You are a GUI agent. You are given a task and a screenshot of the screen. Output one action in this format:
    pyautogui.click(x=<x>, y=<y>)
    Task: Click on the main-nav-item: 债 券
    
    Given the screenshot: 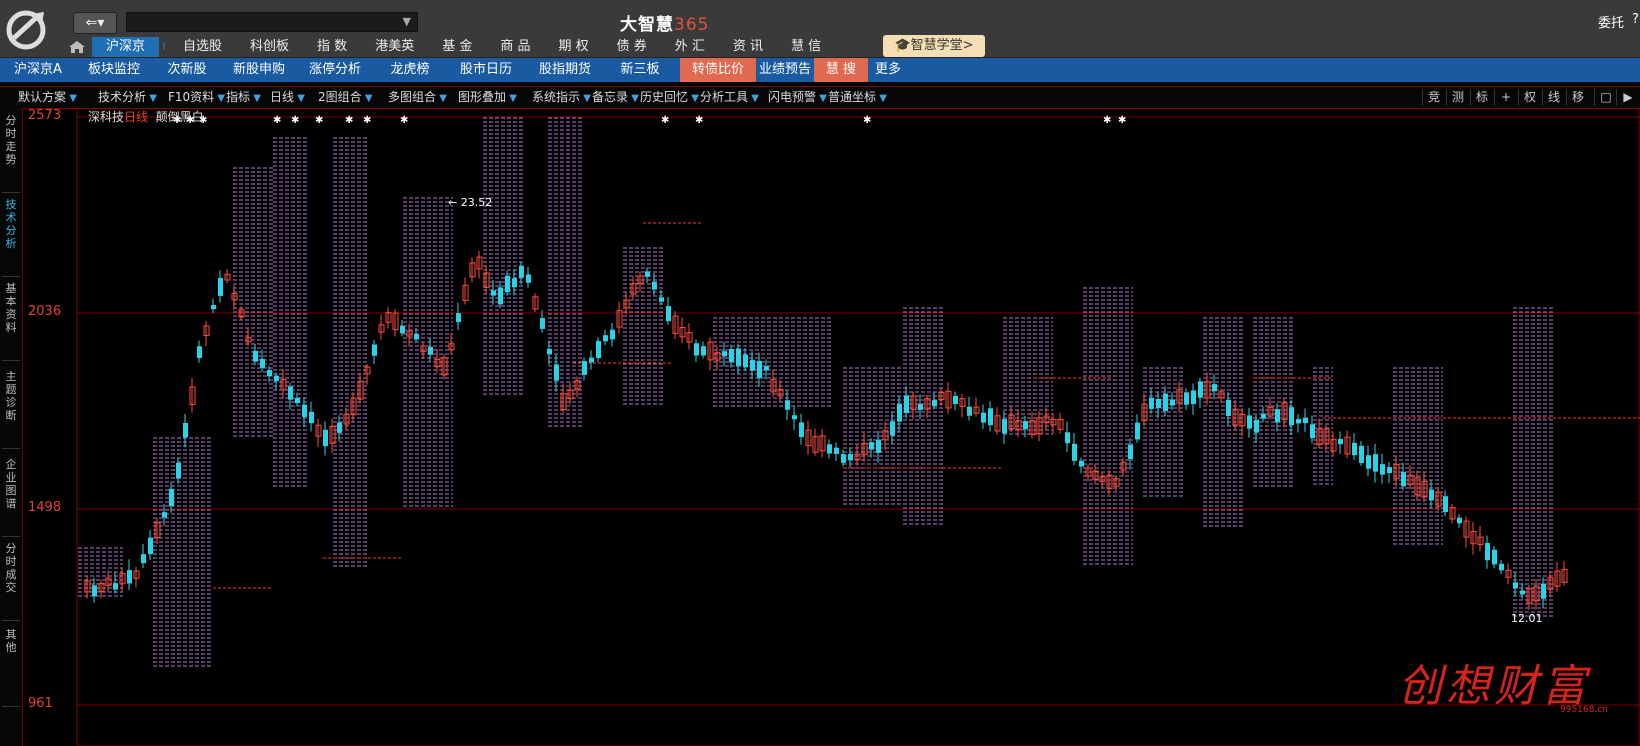 What is the action you would take?
    pyautogui.click(x=632, y=47)
    